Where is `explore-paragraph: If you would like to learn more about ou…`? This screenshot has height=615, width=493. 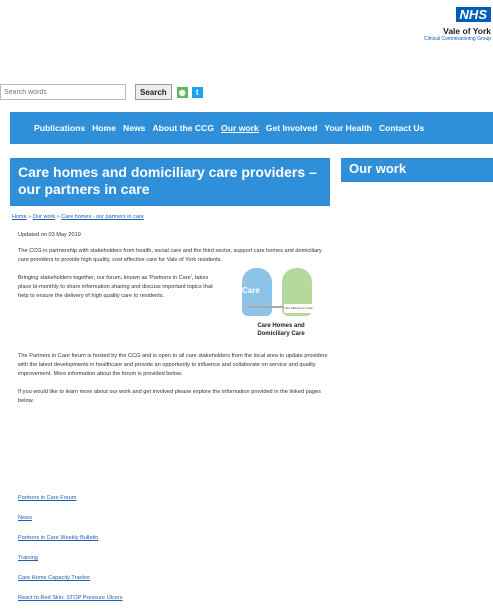
explore-paragraph: If you would like to learn more about ou… is located at coordinates (169, 396).